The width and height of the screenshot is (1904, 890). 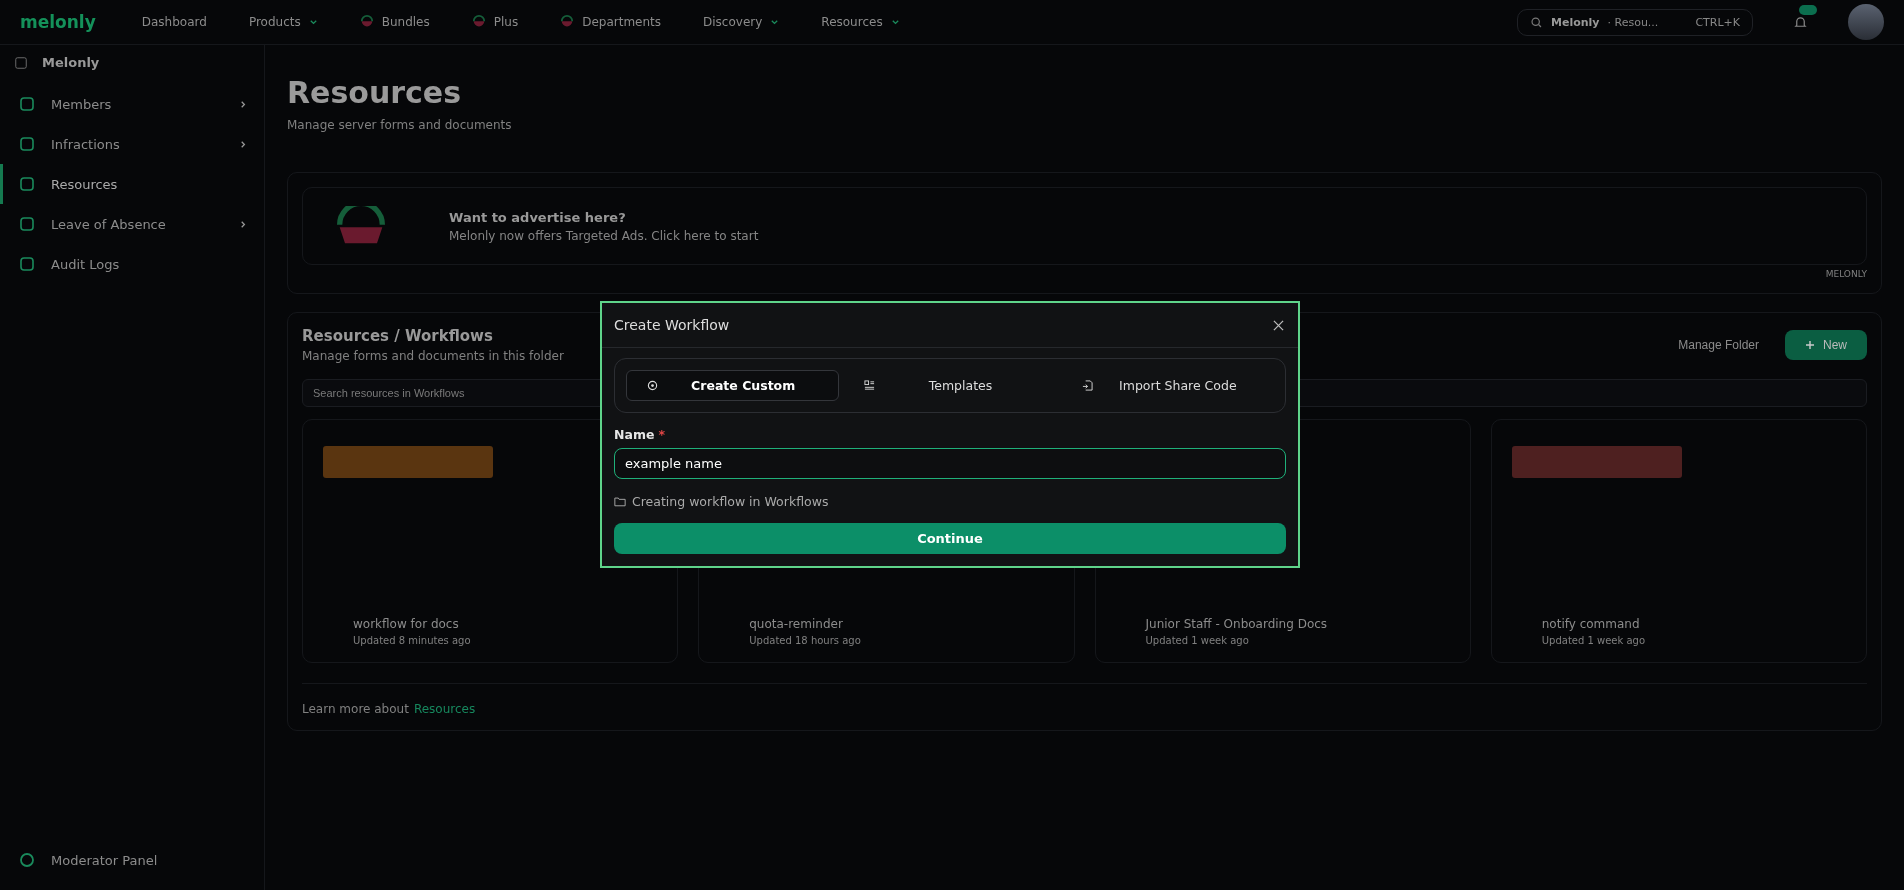 What do you see at coordinates (400, 125) in the screenshot?
I see `page-subtitle: Manage server forms and documents` at bounding box center [400, 125].